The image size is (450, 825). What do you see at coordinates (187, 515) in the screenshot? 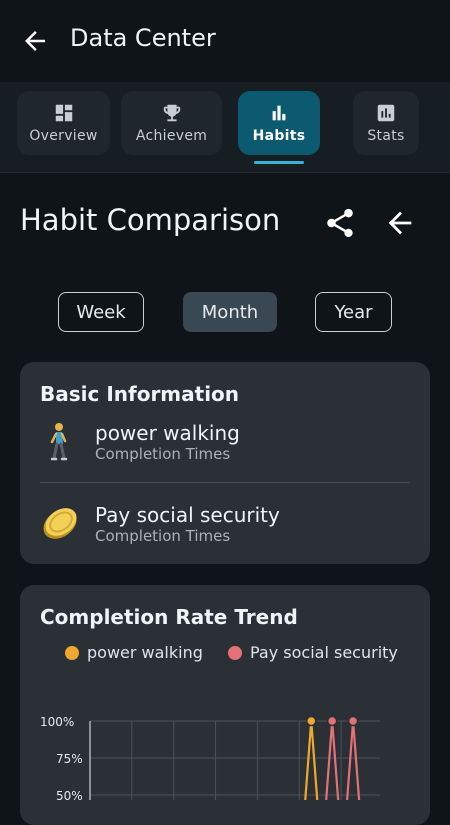
I see `habit-name: Pay social security` at bounding box center [187, 515].